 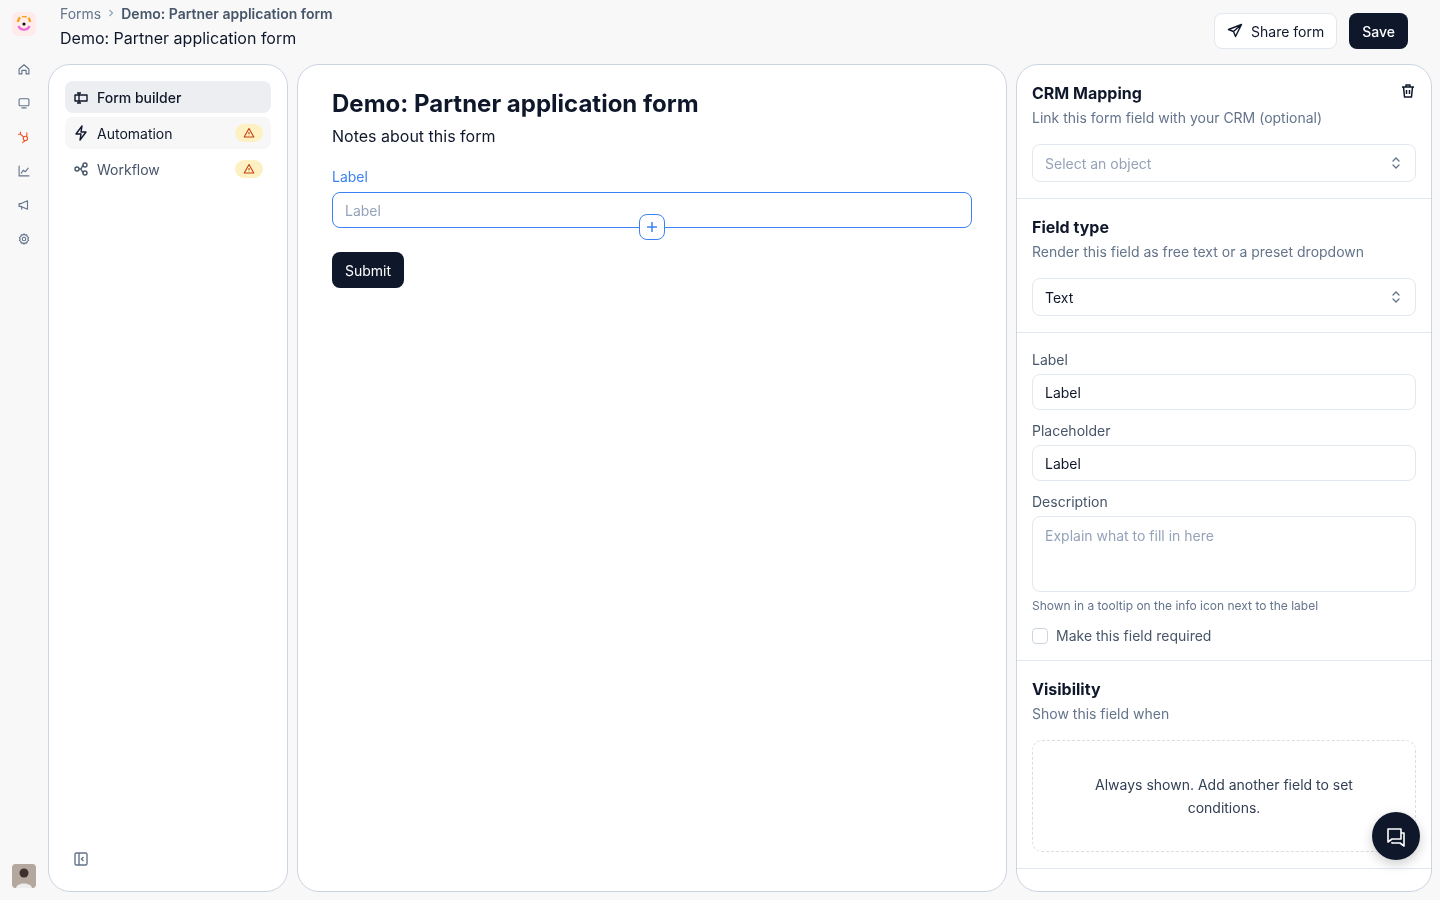 I want to click on form-title: Demo: Partner application form, so click(x=516, y=103).